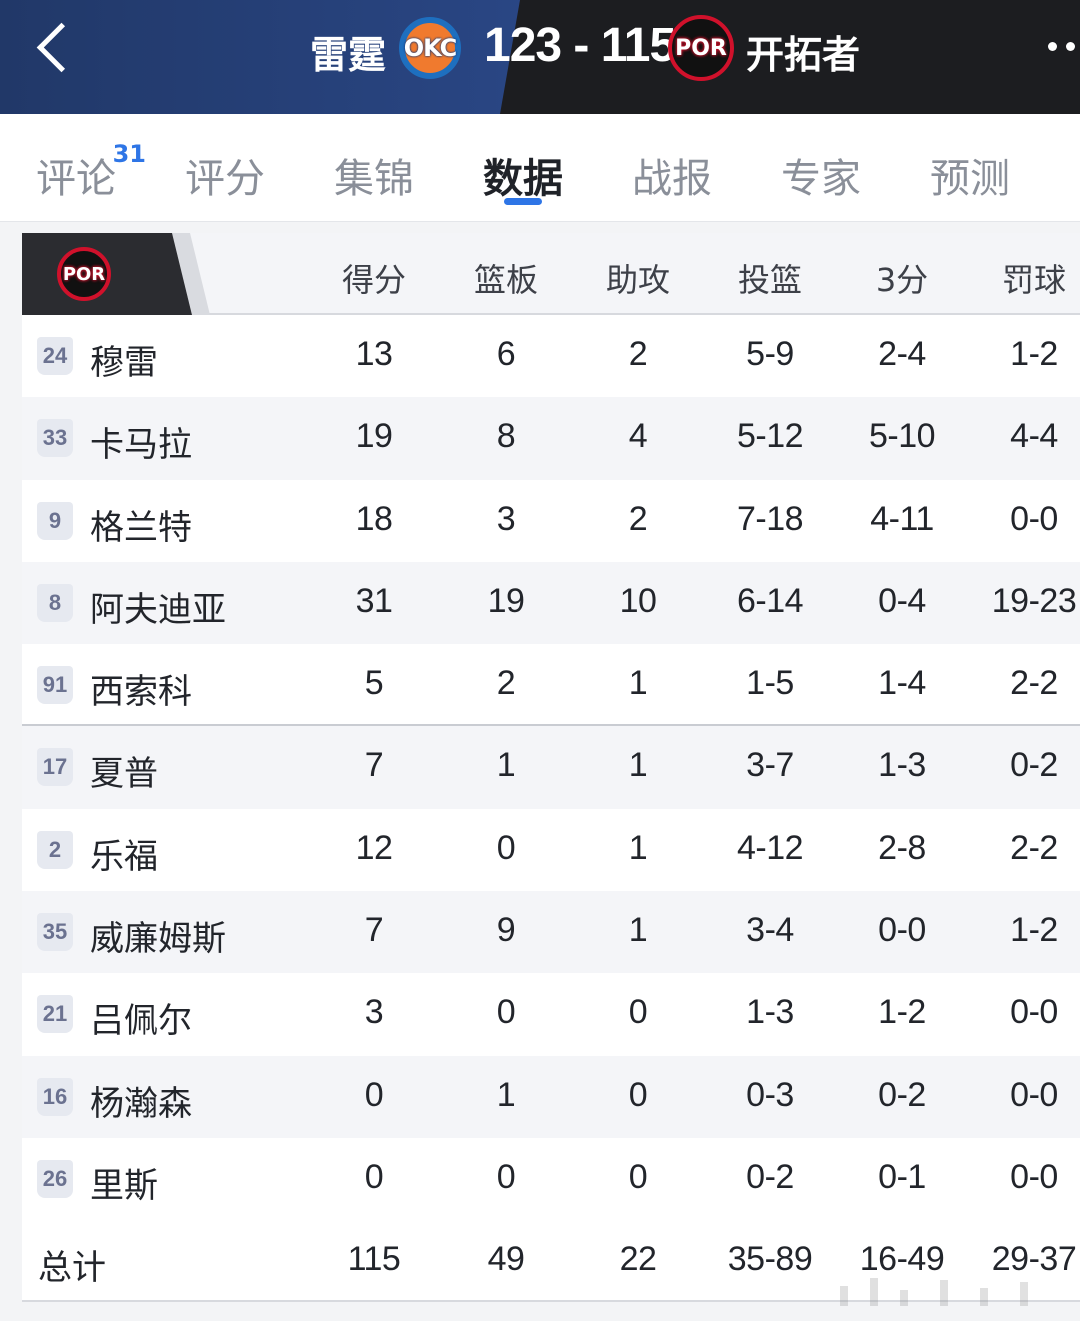 This screenshot has height=1321, width=1080. What do you see at coordinates (950, 1290) in the screenshot?
I see `watermark` at bounding box center [950, 1290].